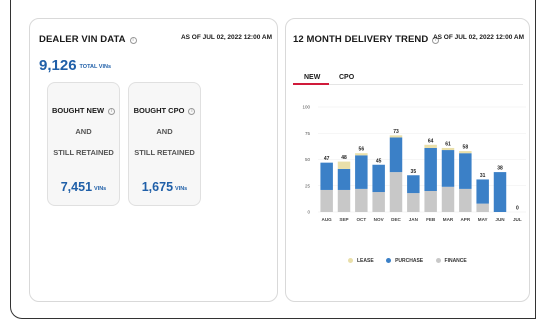 The image size is (536, 319). I want to click on legend-lease: LEASE, so click(361, 261).